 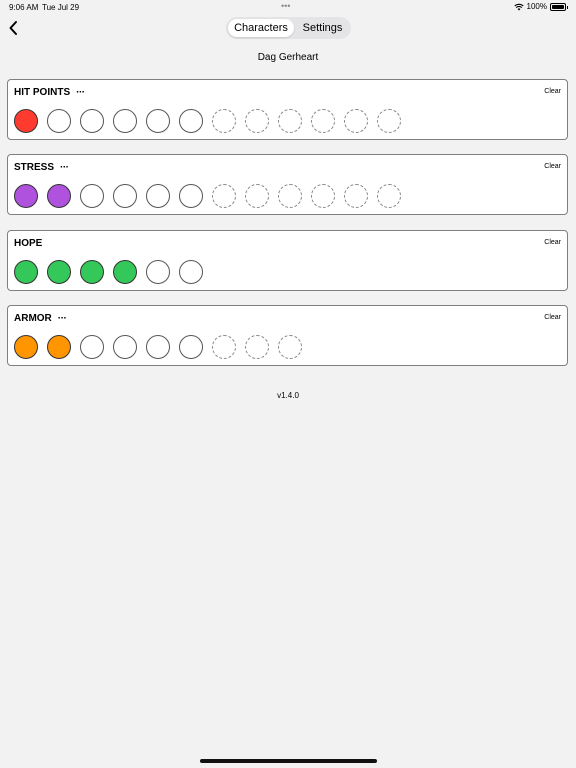 I want to click on tracker-title: HOPE, so click(x=28, y=243).